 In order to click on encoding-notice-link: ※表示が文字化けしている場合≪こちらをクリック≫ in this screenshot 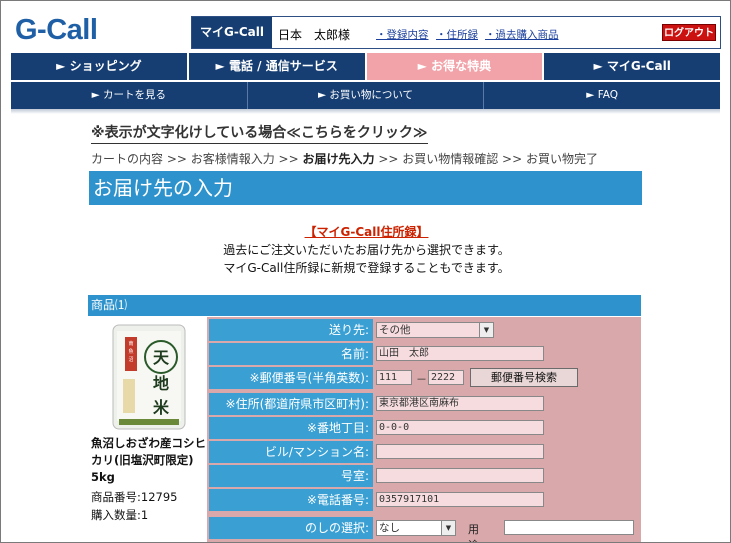, I will do `click(259, 133)`.